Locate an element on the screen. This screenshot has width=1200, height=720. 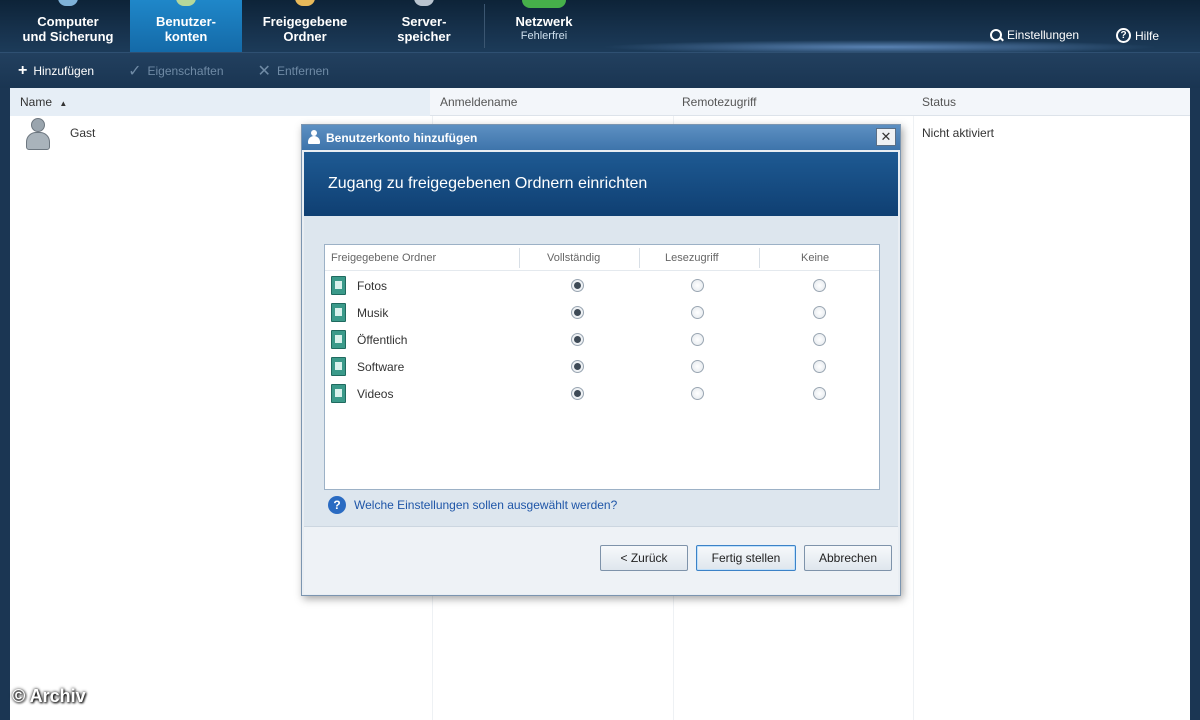
dialog-close-button: ✕ is located at coordinates (886, 137).